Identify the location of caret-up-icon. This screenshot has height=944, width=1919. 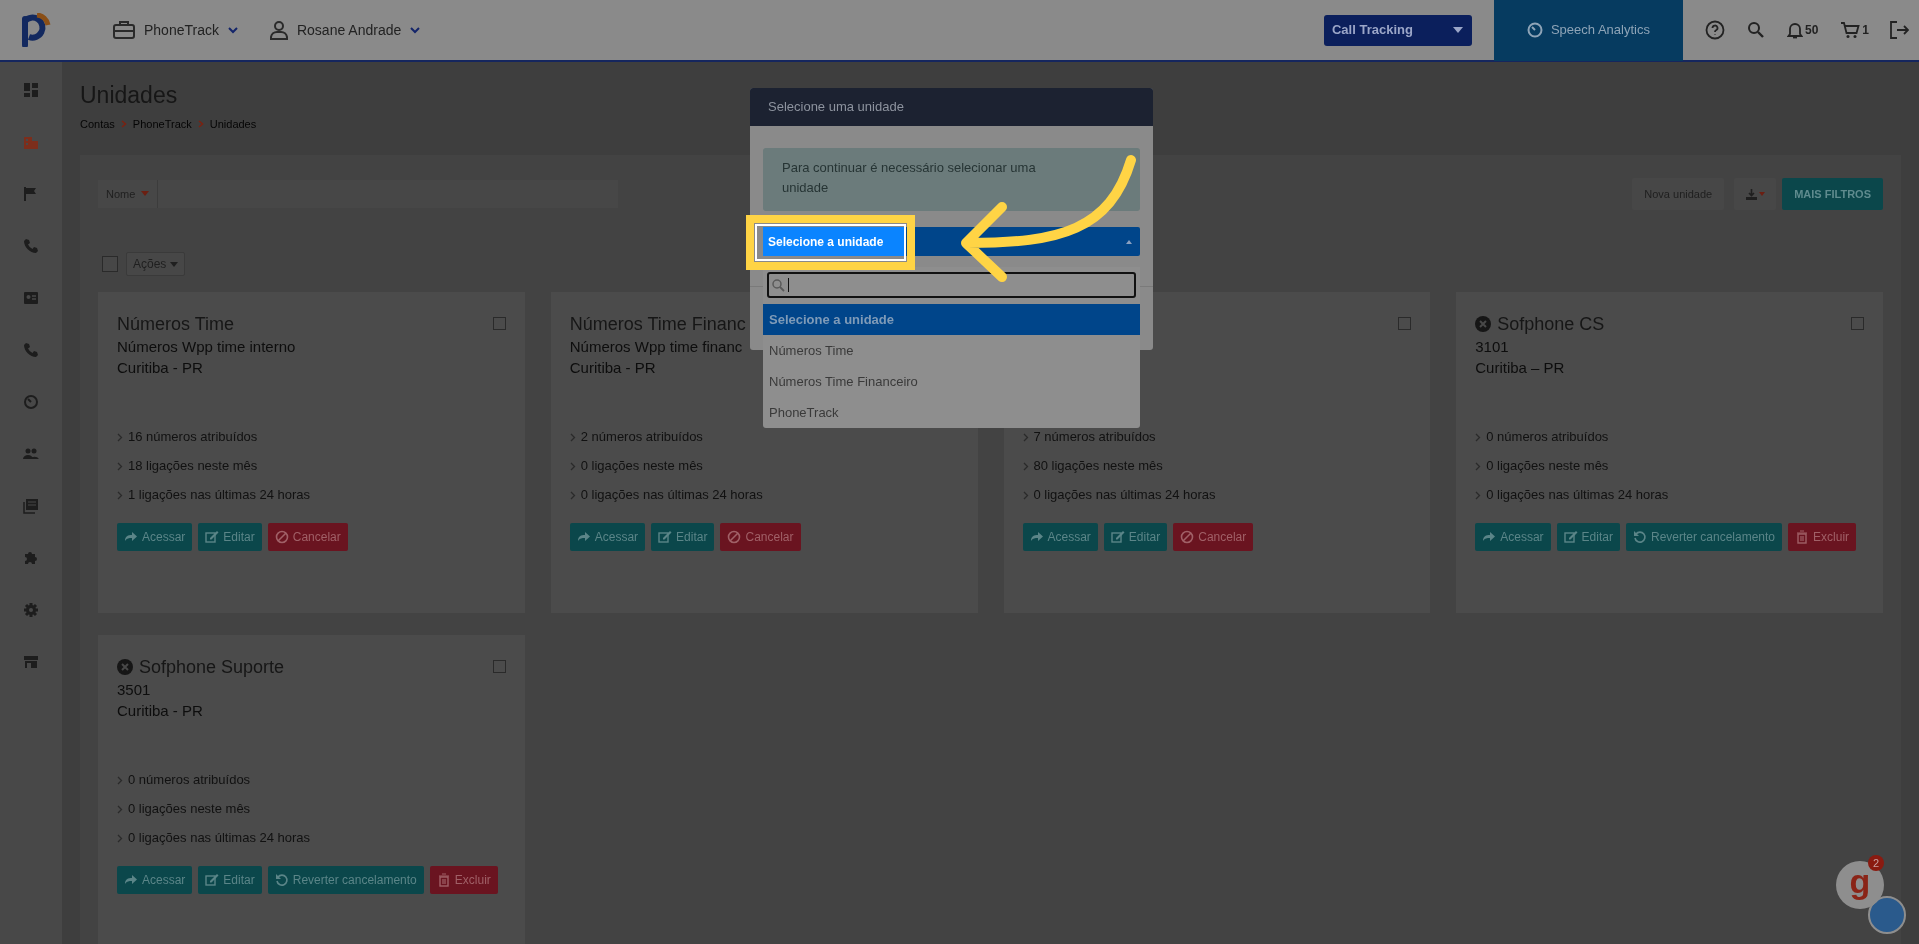
(1129, 241).